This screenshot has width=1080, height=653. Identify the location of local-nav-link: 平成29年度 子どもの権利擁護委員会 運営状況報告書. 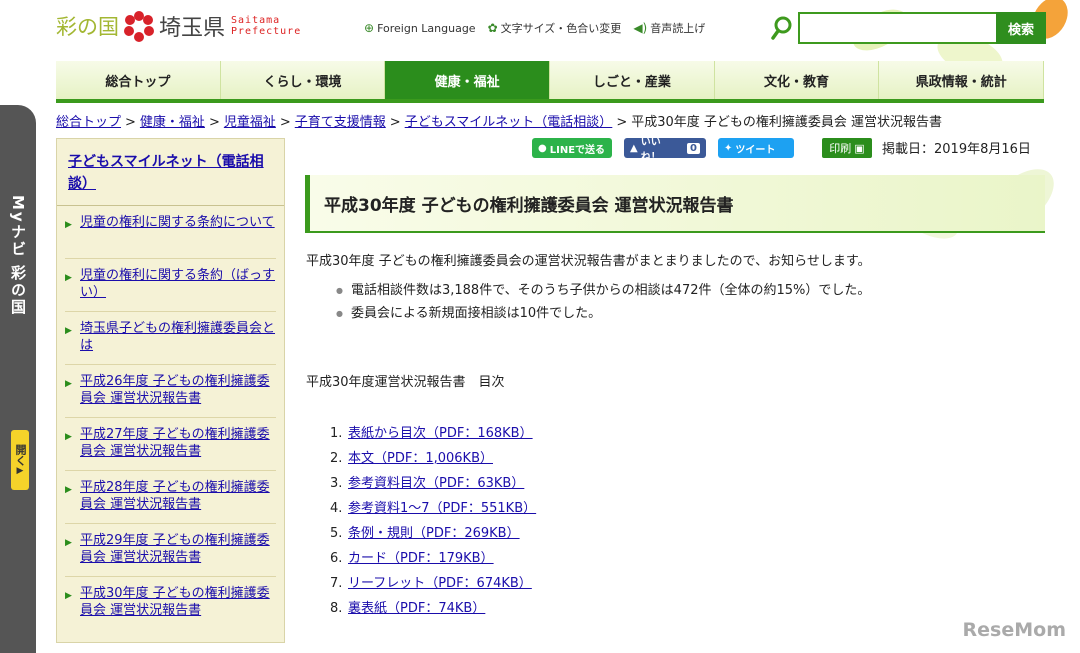
(178, 550).